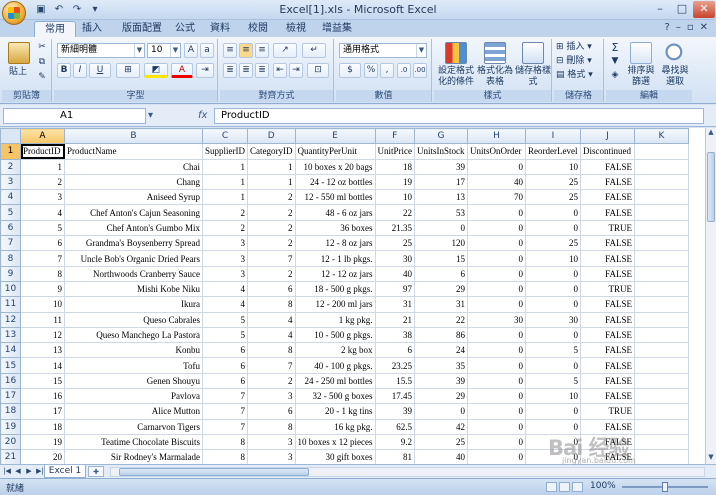  I want to click on first-sheet-icon: |◀, so click(7, 471).